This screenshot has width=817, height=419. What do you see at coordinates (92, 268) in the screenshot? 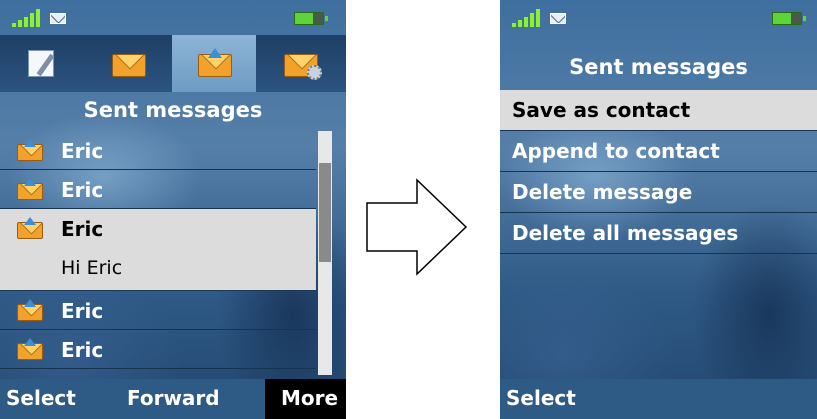
I see `message-preview: Hi Eric` at bounding box center [92, 268].